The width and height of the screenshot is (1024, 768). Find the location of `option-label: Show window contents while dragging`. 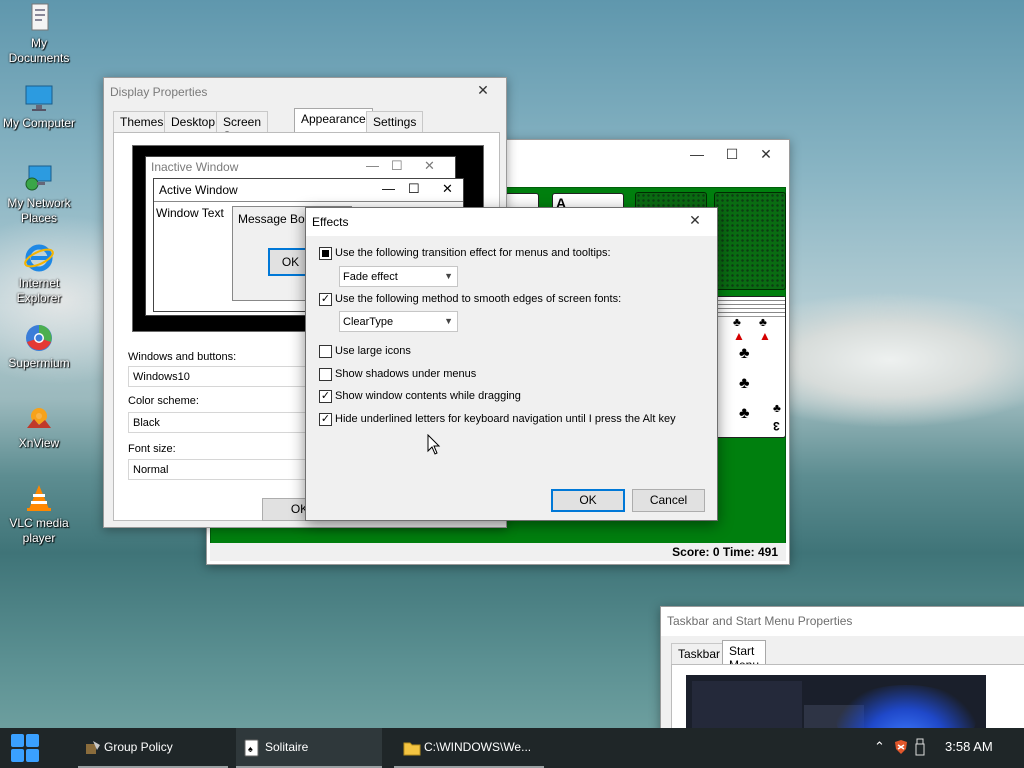

option-label: Show window contents while dragging is located at coordinates (428, 396).